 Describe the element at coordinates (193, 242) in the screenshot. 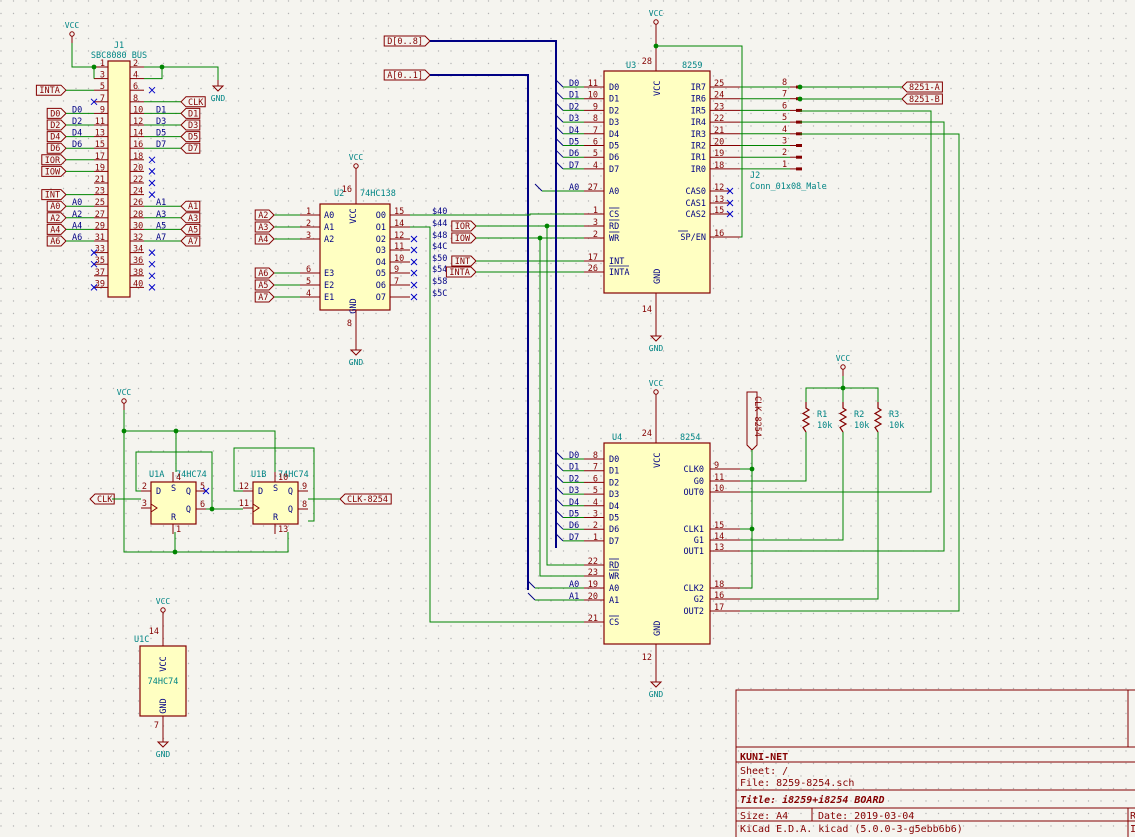

I see `j1-global-label-right-text: A7` at that location.